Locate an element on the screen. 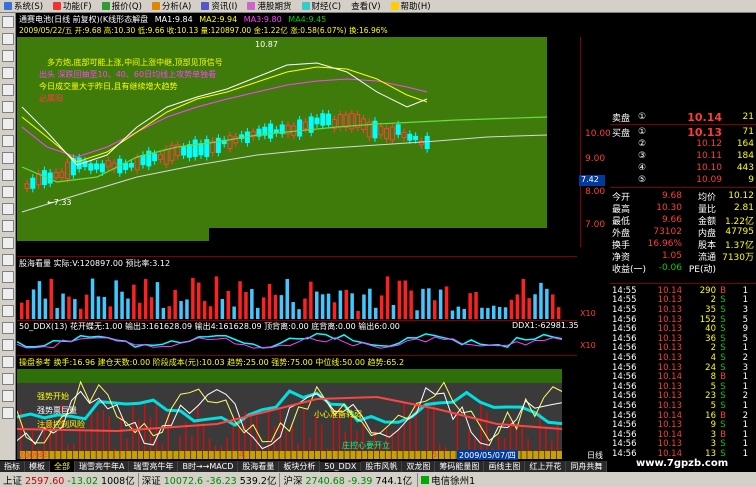 The height and width of the screenshot is (487, 756). indicator-tab: 双龙图 is located at coordinates (419, 466).